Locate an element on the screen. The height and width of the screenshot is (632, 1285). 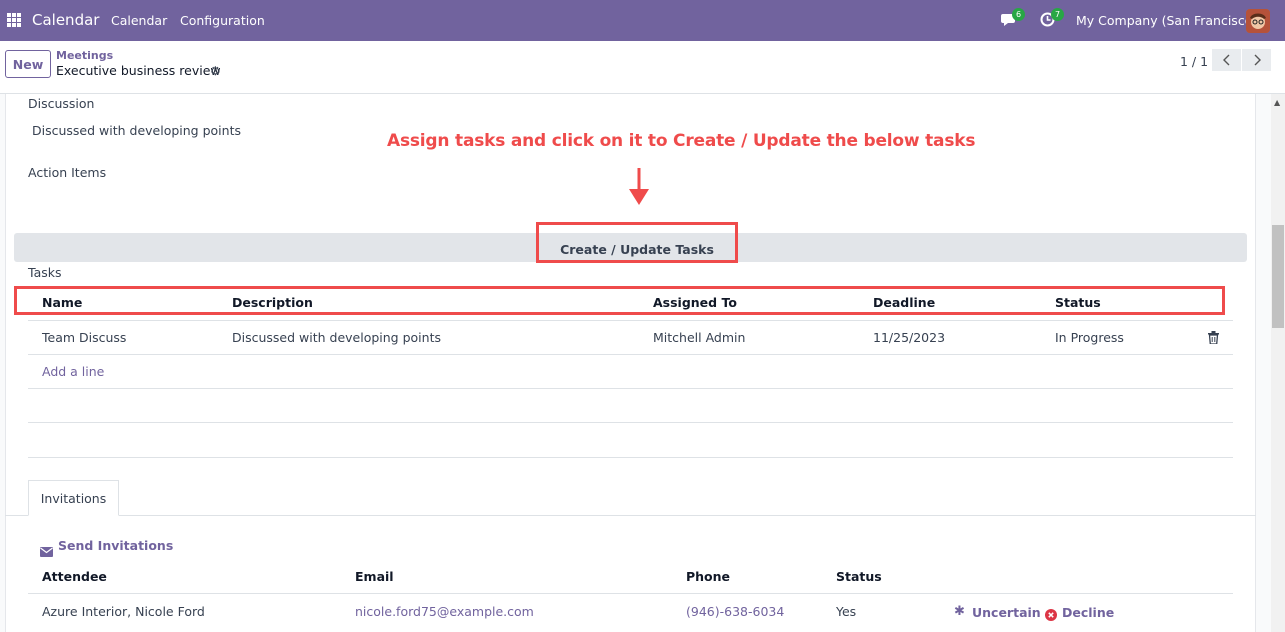
pager-value: 1 / 1 is located at coordinates (1194, 61).